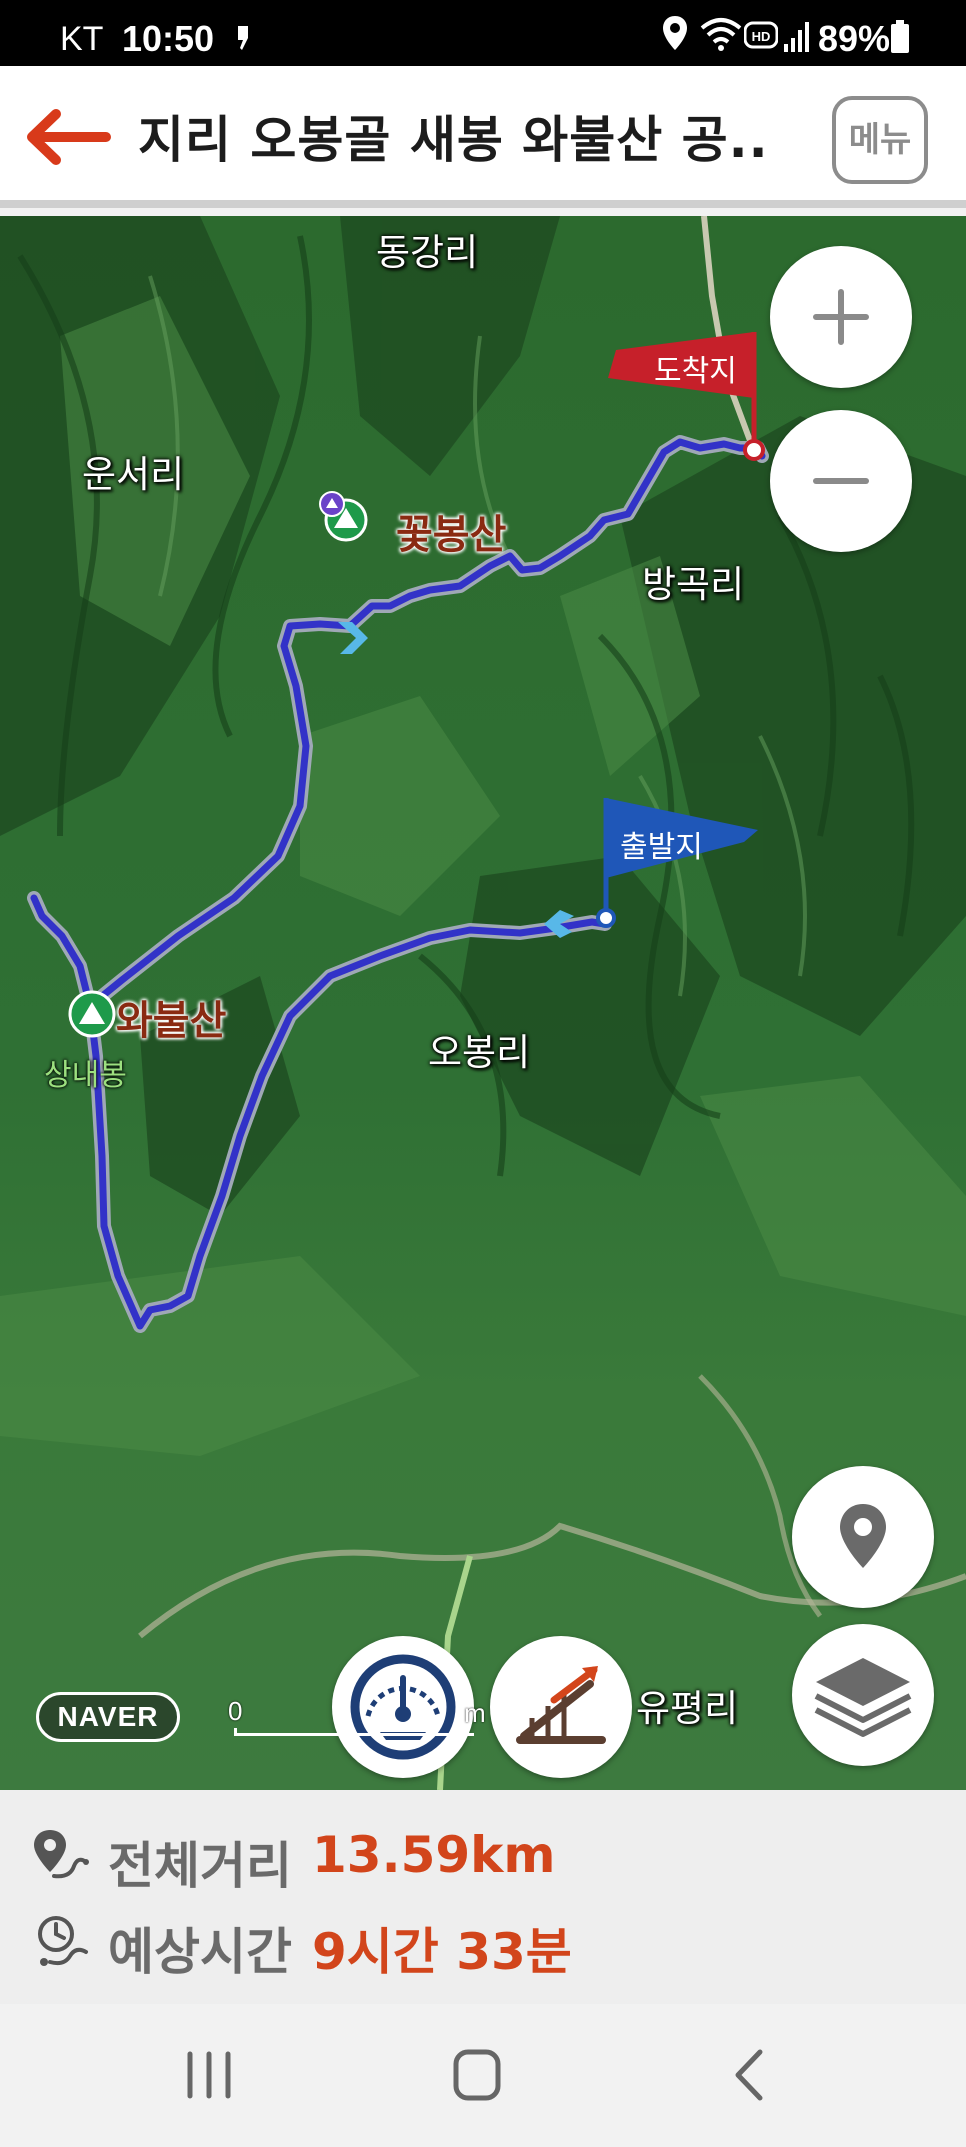 The image size is (966, 2147). Describe the element at coordinates (880, 140) in the screenshot. I see `menu-button: 메뉴` at that location.